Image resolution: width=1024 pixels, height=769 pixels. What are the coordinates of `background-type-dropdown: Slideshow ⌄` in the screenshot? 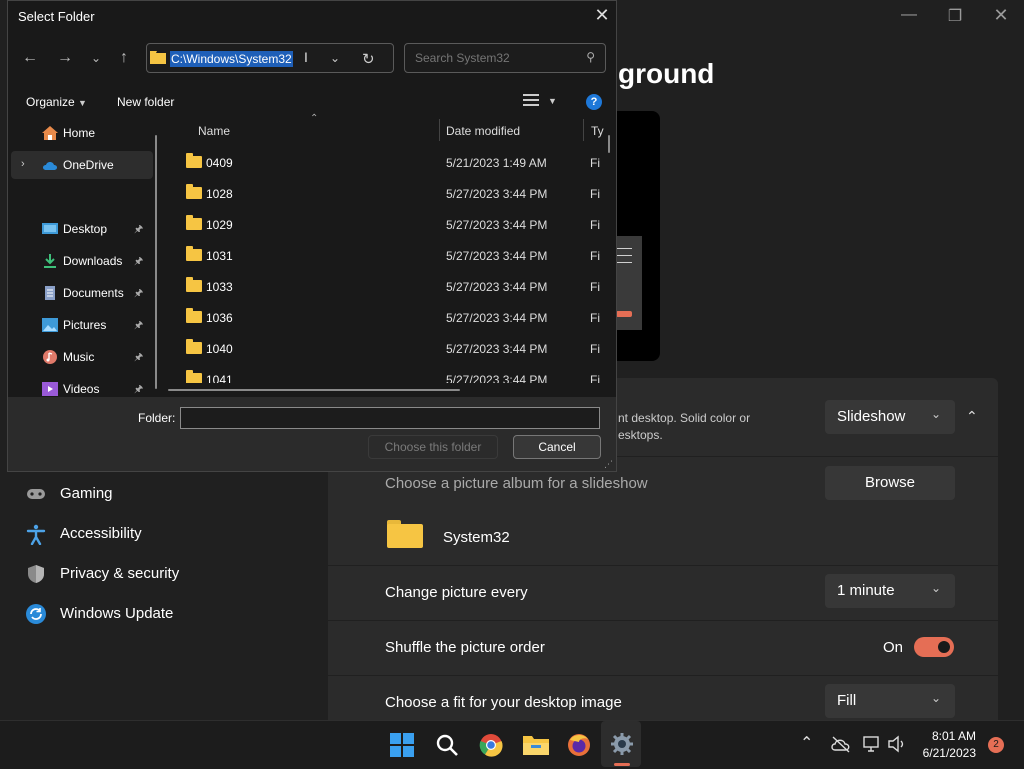 It's located at (890, 417).